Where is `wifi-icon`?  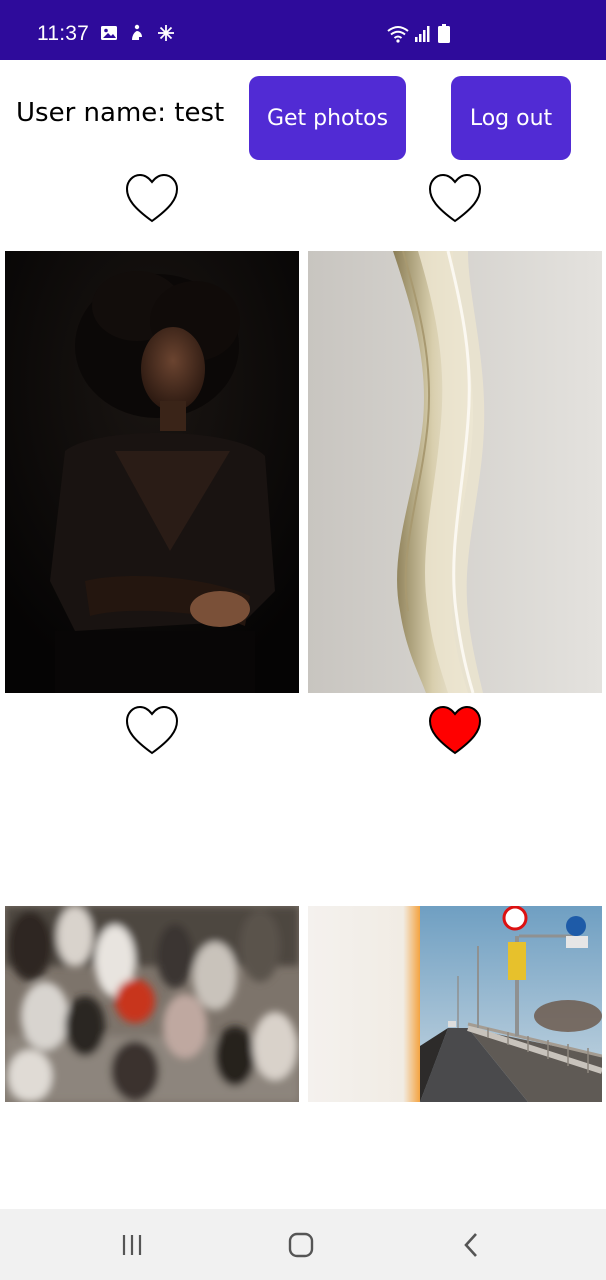
wifi-icon is located at coordinates (398, 36).